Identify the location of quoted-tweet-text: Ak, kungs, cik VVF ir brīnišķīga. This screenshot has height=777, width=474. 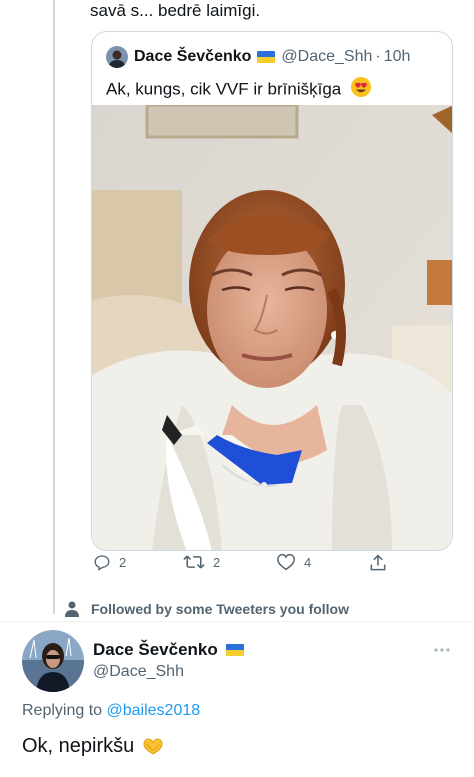
(239, 90).